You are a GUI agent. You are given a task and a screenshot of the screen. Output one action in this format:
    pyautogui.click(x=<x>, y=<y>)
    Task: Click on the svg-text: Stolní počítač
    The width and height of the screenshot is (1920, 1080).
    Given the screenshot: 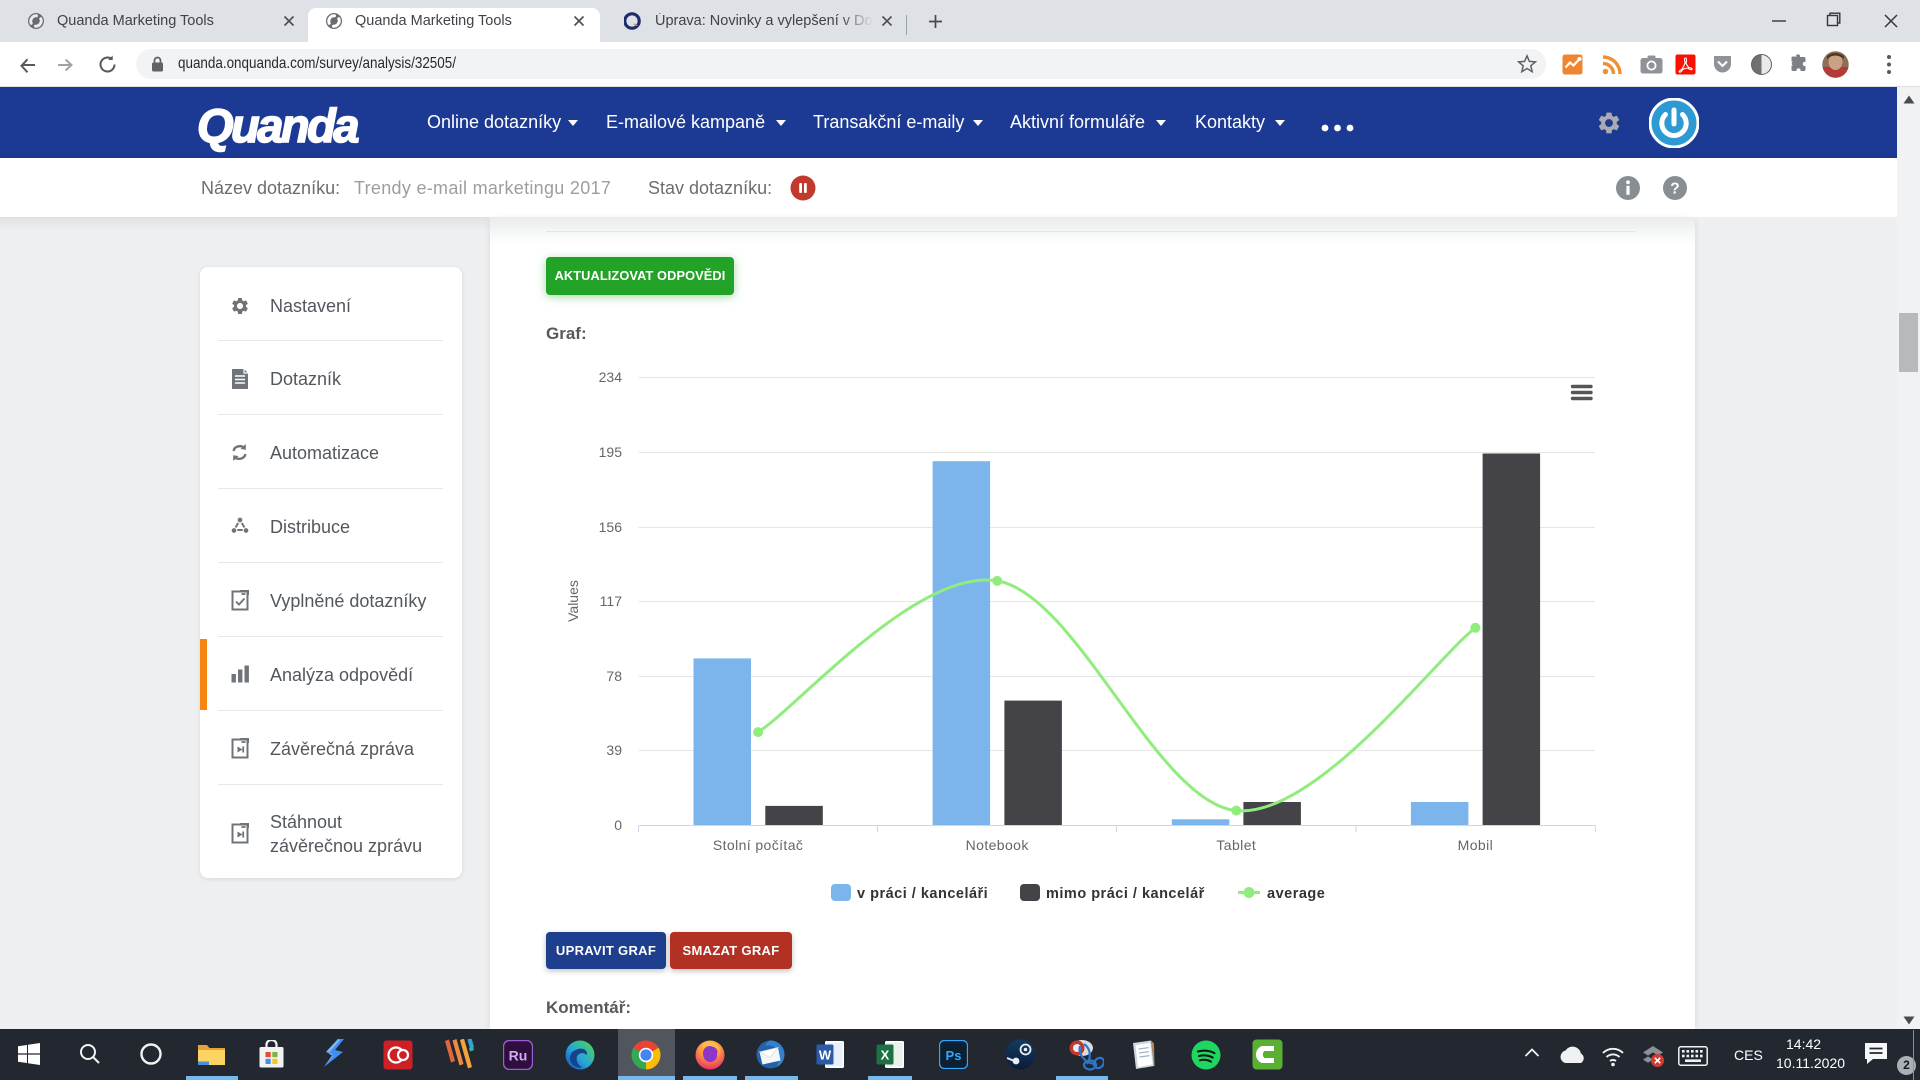 What is the action you would take?
    pyautogui.click(x=758, y=845)
    